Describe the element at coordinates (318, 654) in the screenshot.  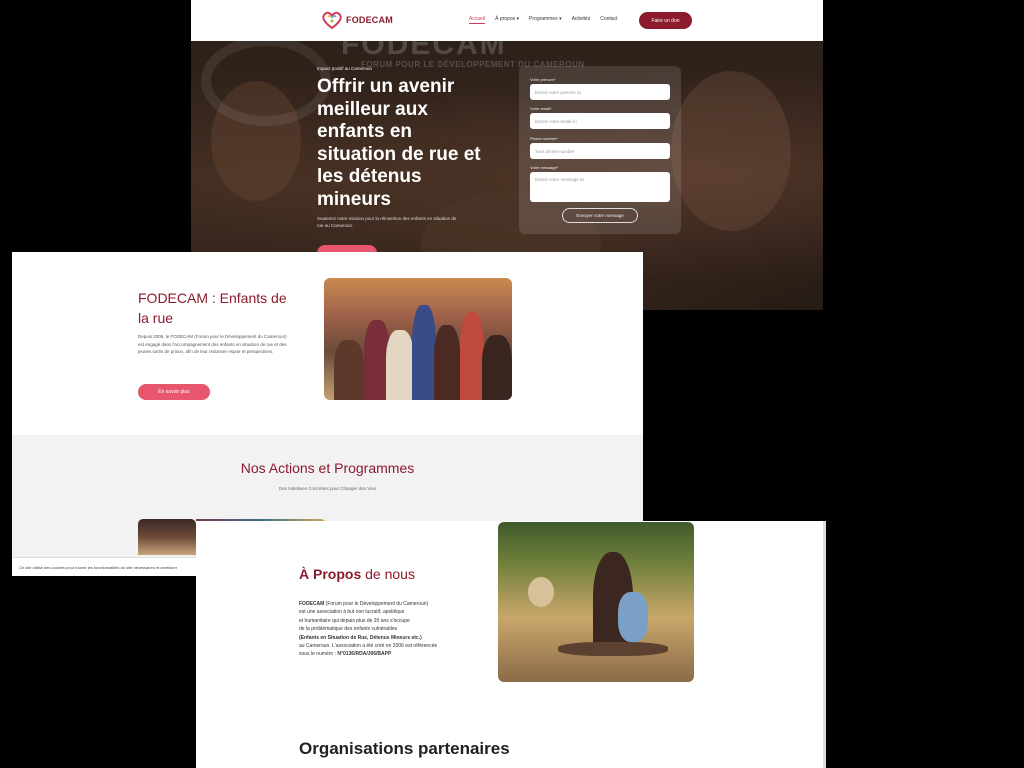
I see `apropos-line: sous le numéro :` at that location.